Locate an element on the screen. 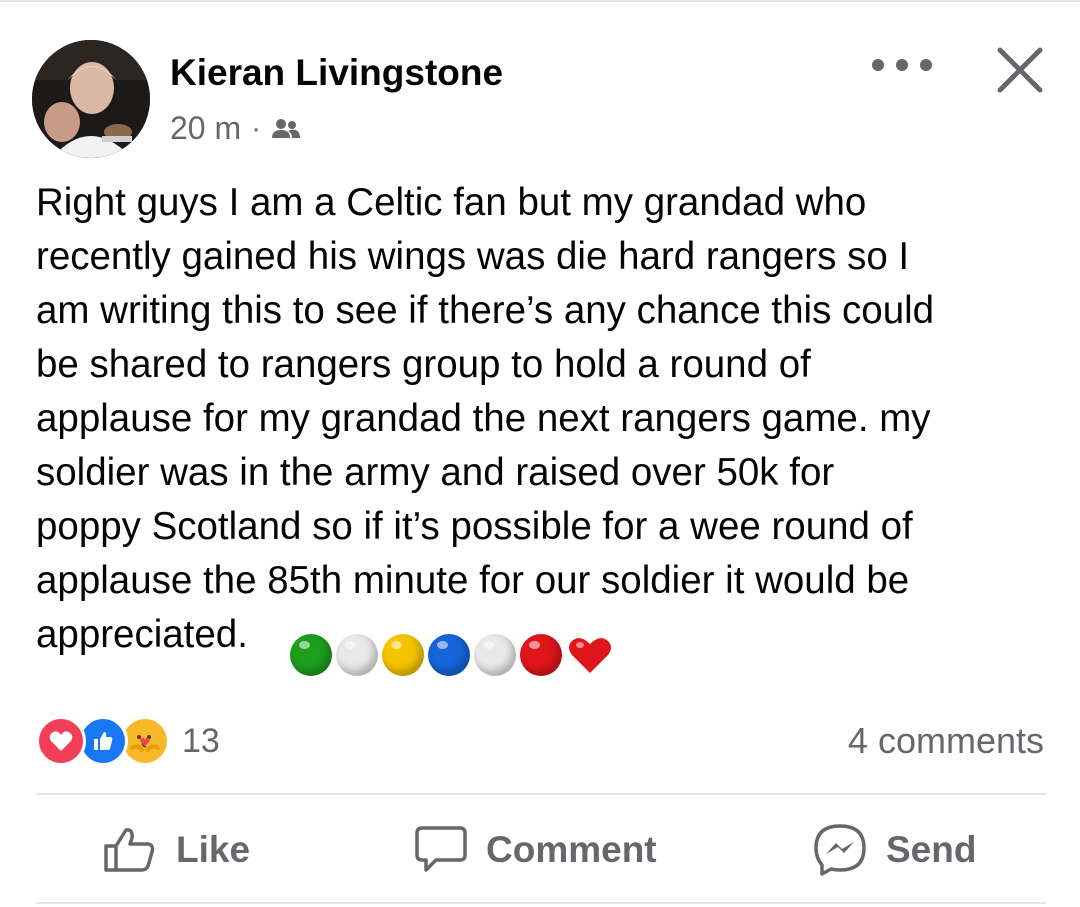 The height and width of the screenshot is (907, 1080). love-reaction-icon is located at coordinates (61, 741).